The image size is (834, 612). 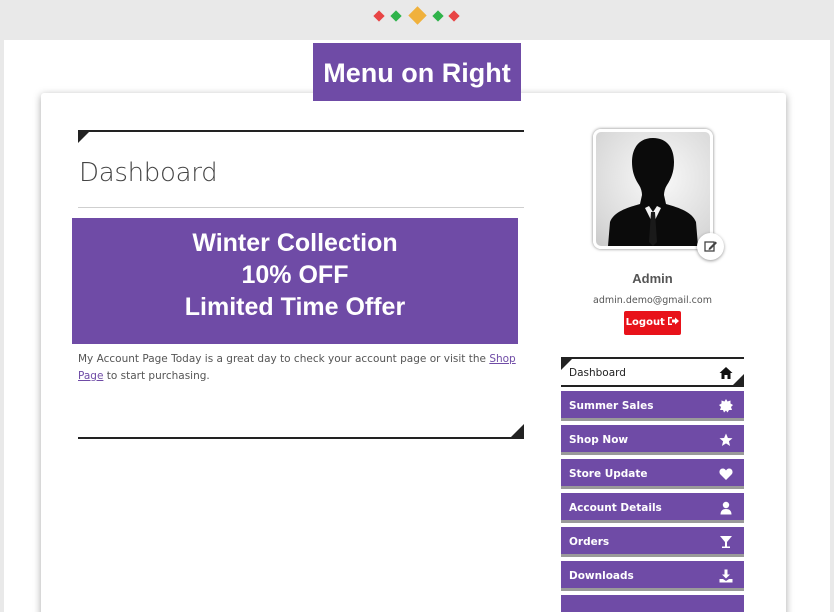 I want to click on menu-item-label: Orders, so click(x=589, y=542).